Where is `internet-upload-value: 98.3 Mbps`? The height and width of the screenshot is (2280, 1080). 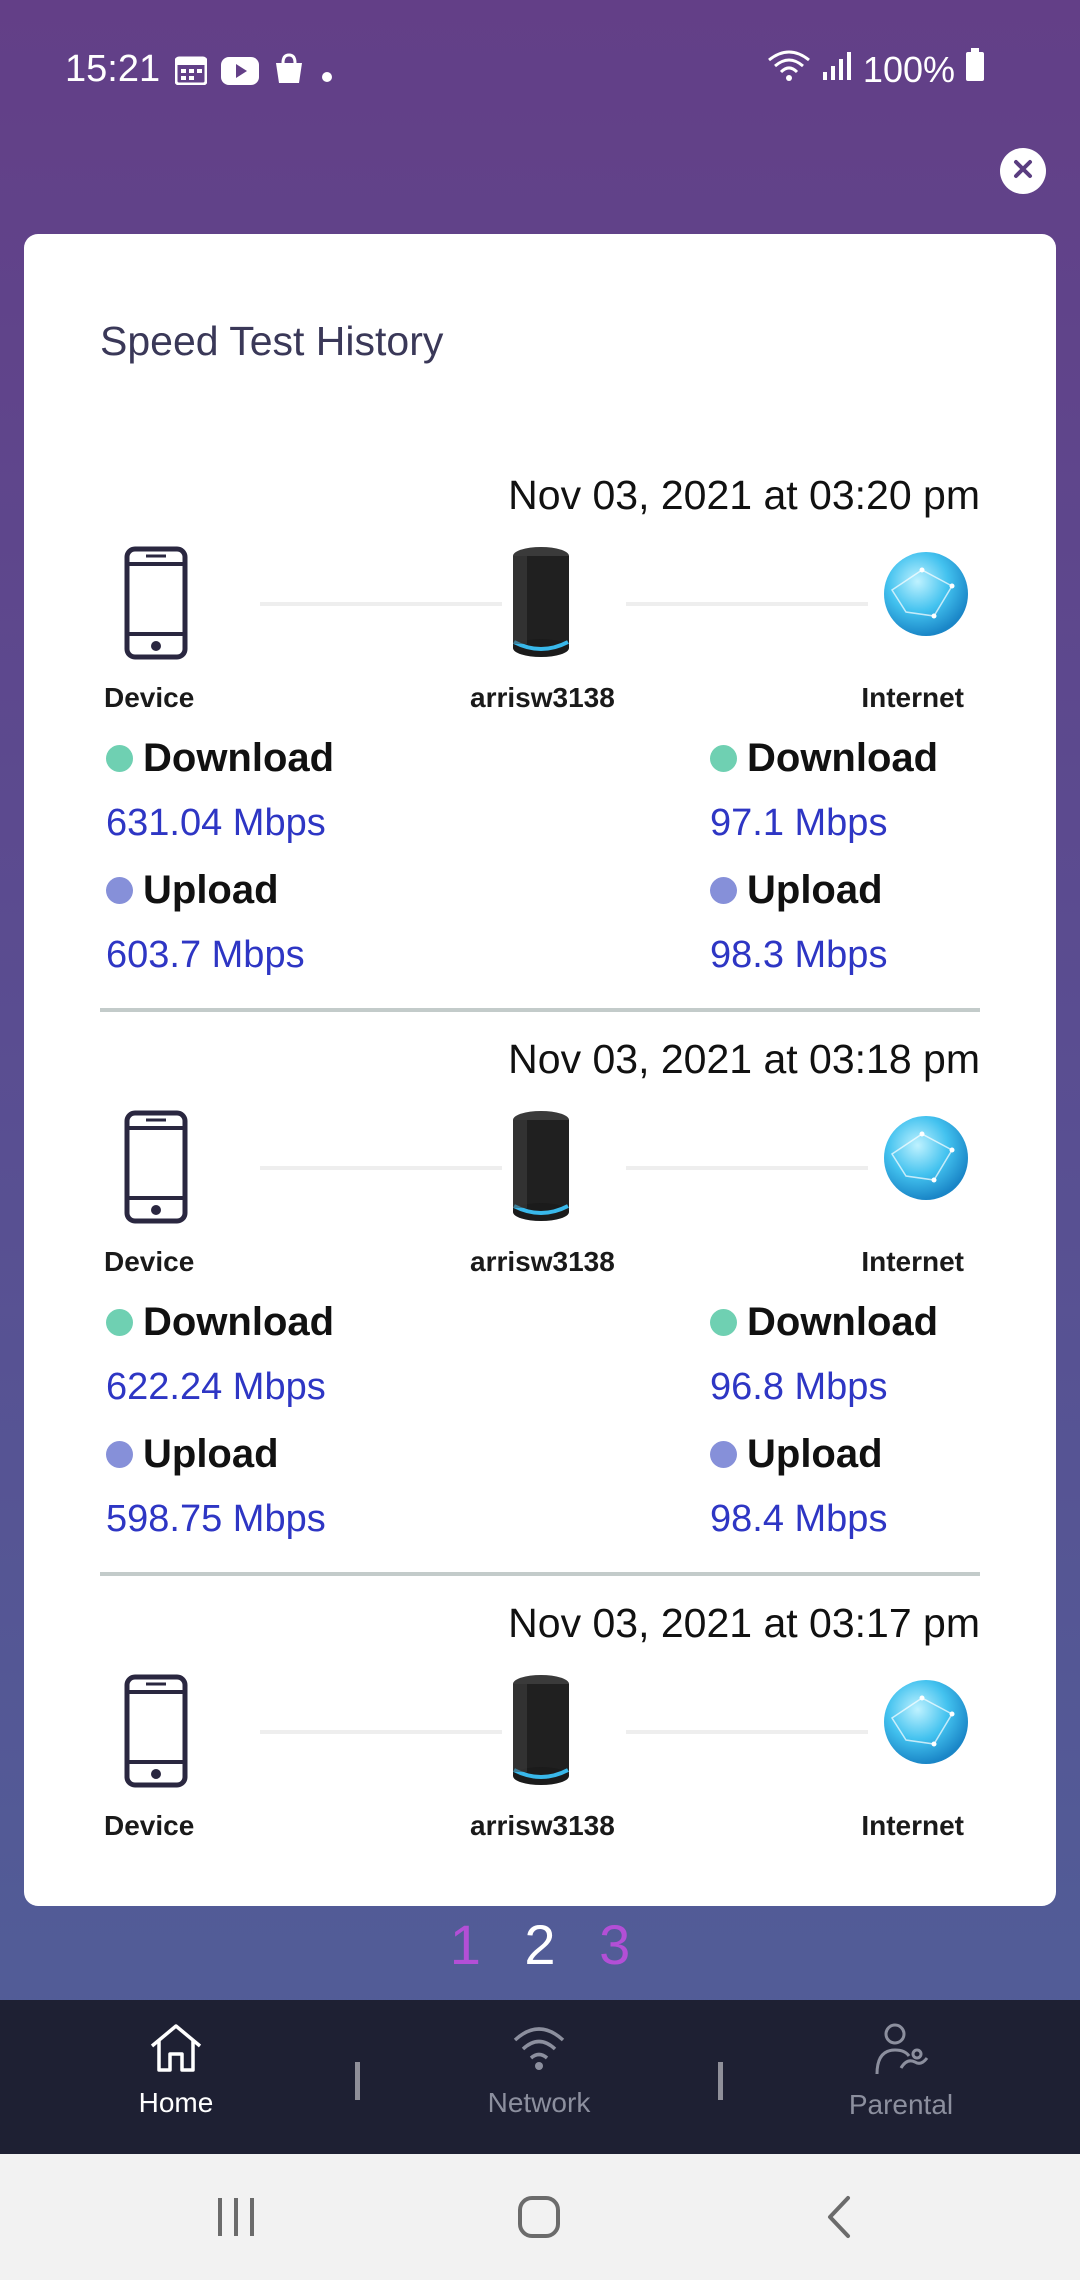
internet-upload-value: 98.3 Mbps is located at coordinates (799, 955).